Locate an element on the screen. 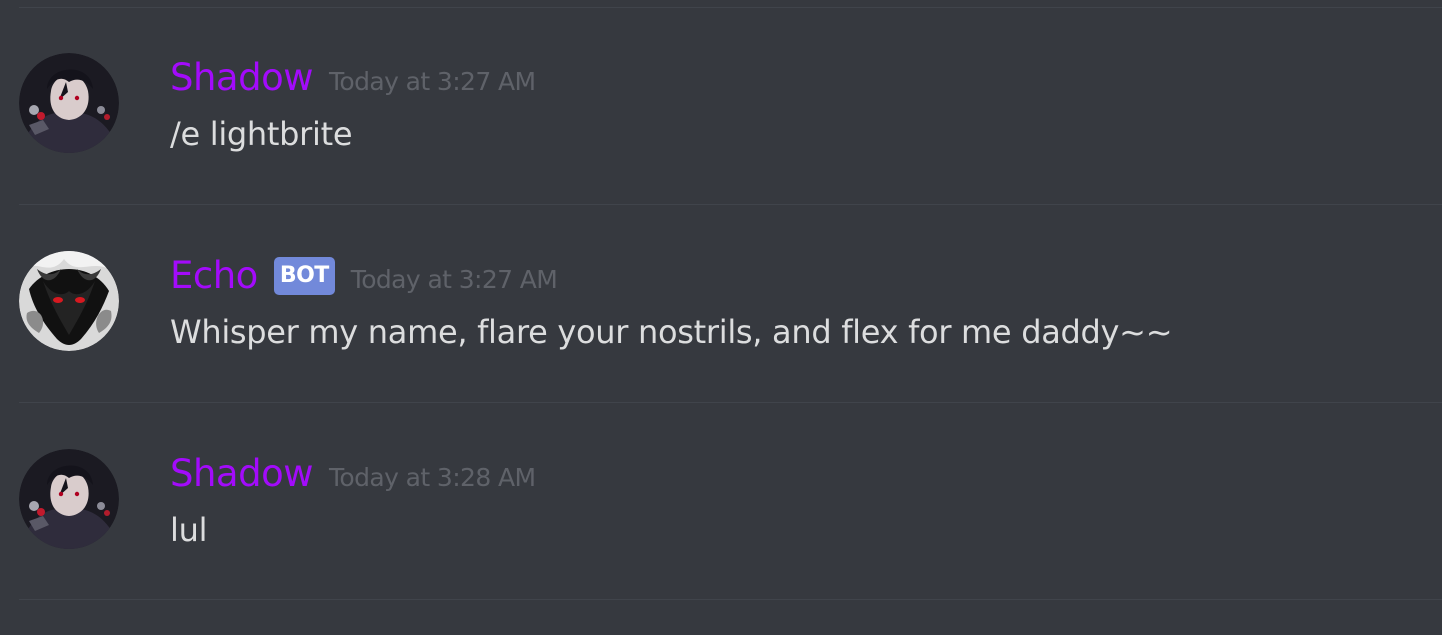 The image size is (1442, 635). bot-avatar is located at coordinates (69, 301).